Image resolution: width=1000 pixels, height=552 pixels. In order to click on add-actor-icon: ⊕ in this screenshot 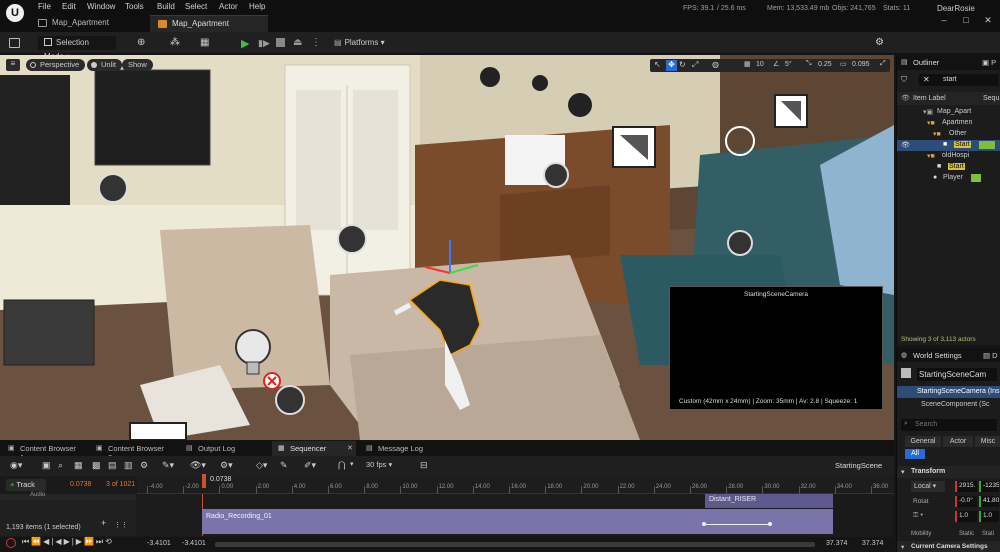, I will do `click(143, 43)`.